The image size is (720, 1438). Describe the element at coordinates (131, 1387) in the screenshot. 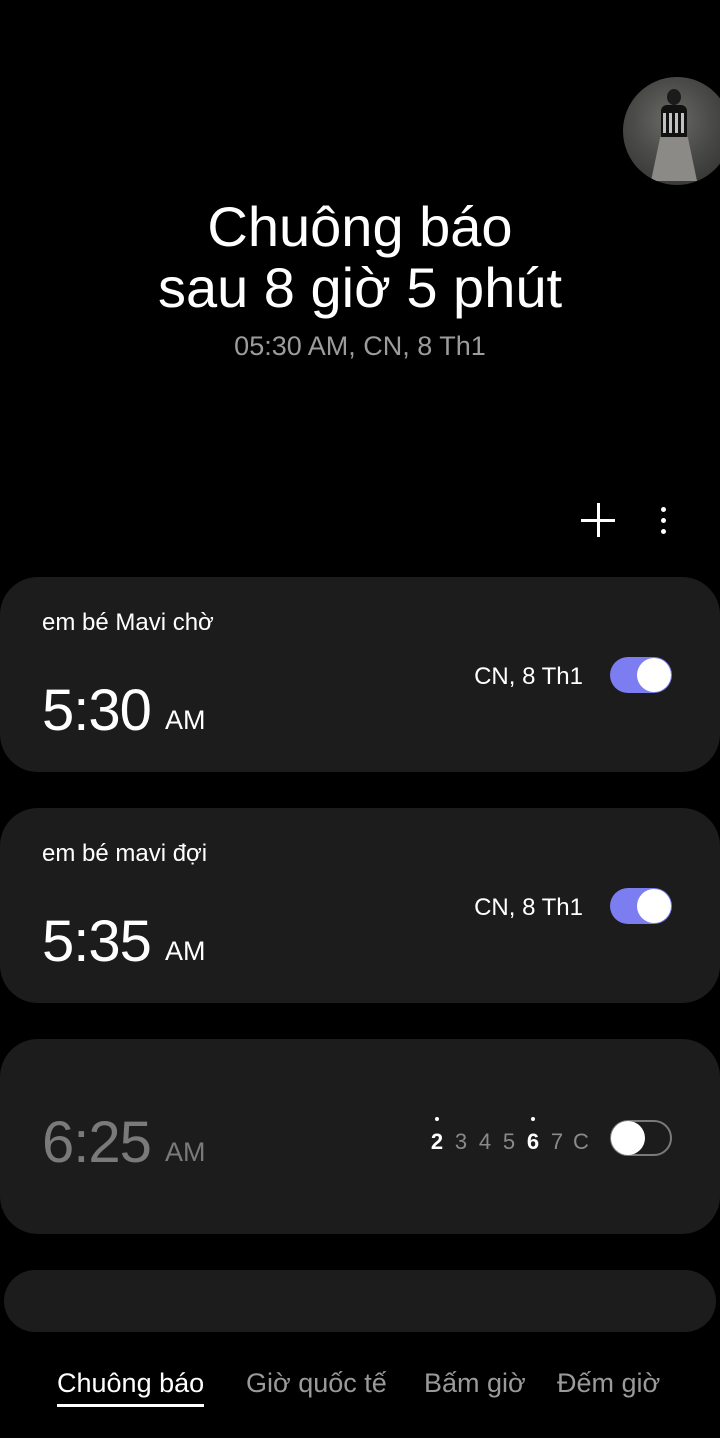

I see `tab-alarm: Chuông báo` at that location.